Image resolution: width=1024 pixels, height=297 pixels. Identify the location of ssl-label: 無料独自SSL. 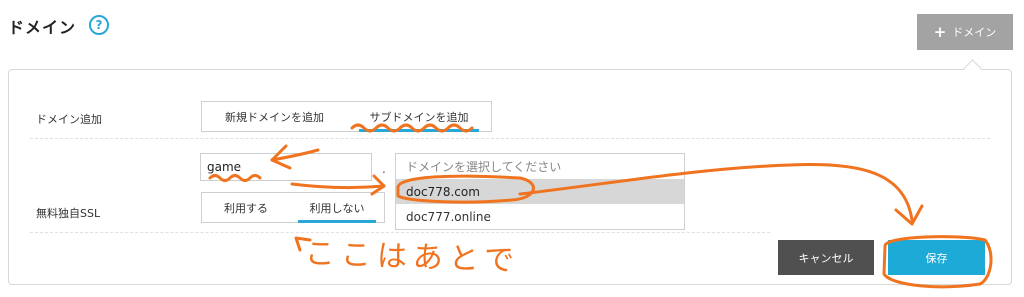
(68, 213).